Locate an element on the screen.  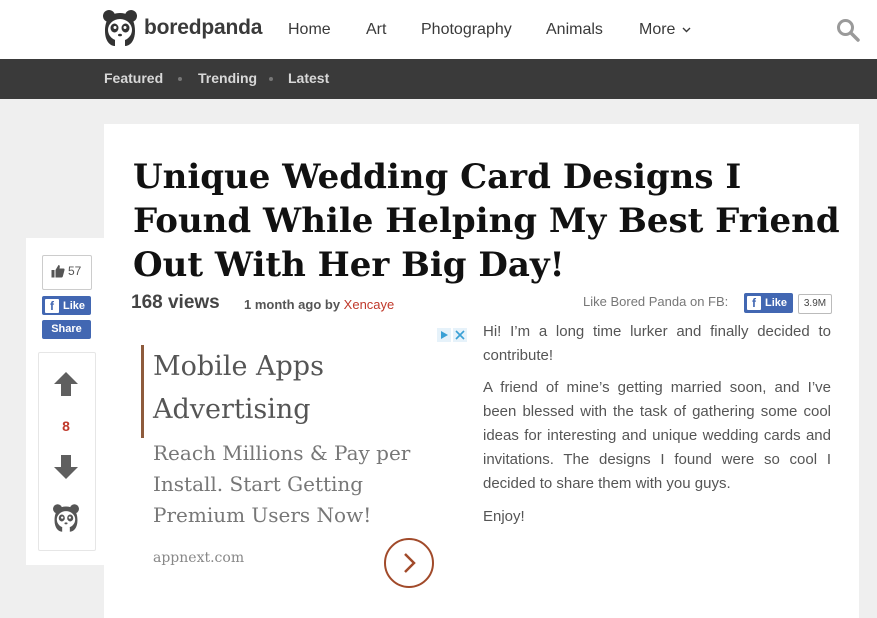
subnav-latest: Latest is located at coordinates (308, 78).